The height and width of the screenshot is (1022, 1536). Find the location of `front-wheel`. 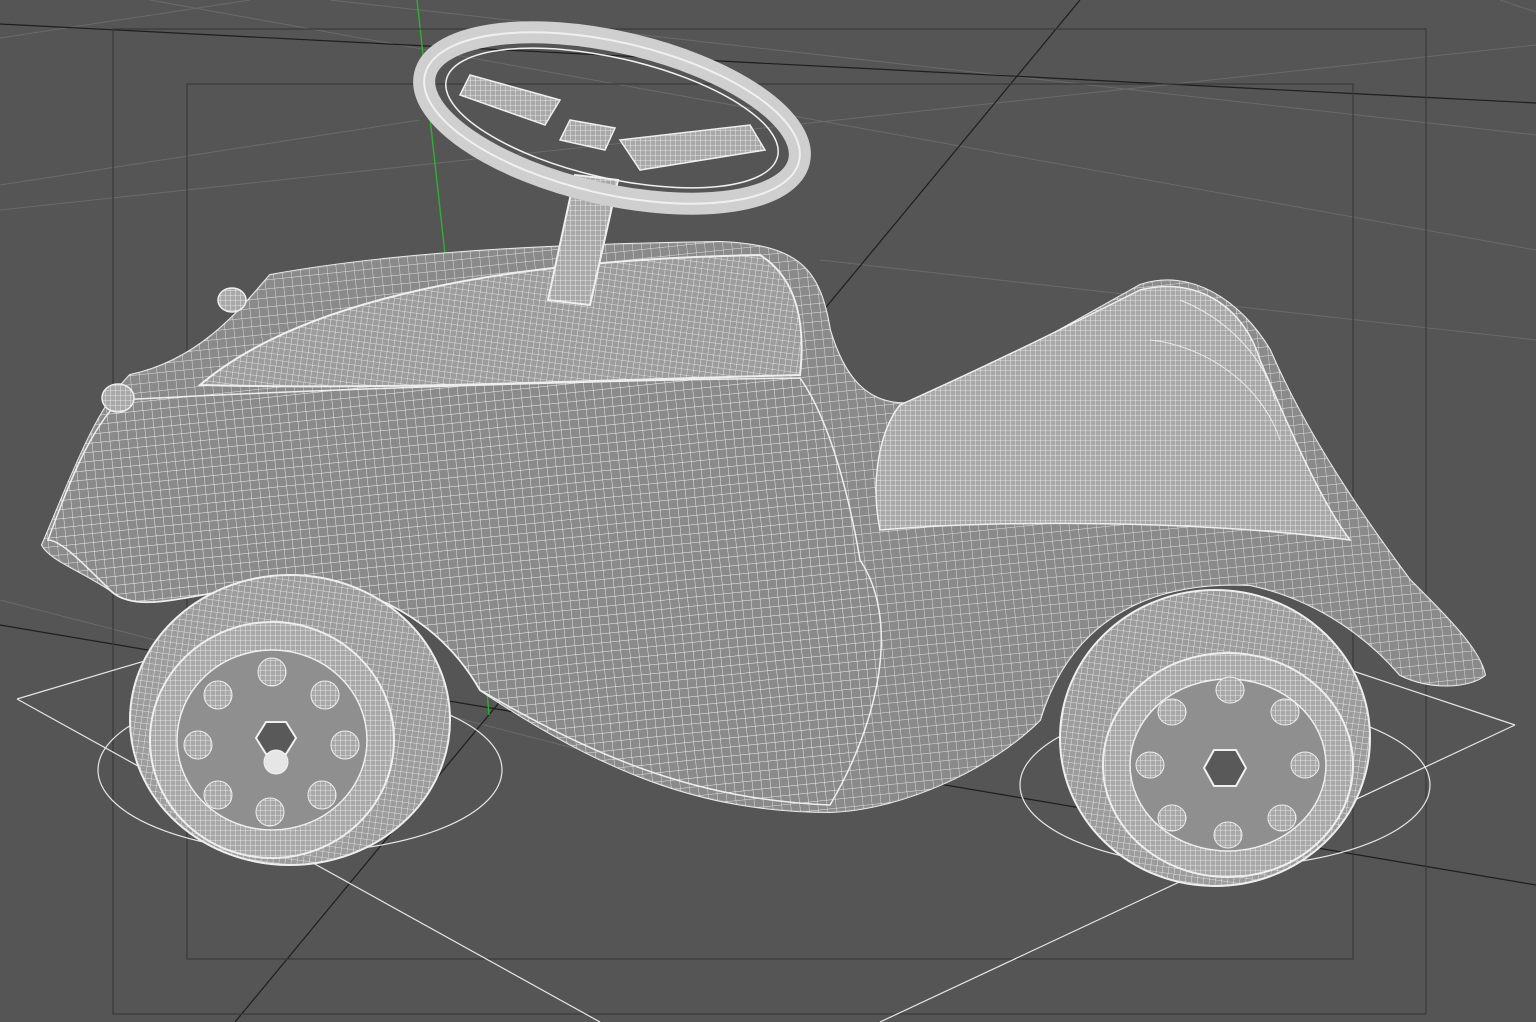

front-wheel is located at coordinates (1215, 738).